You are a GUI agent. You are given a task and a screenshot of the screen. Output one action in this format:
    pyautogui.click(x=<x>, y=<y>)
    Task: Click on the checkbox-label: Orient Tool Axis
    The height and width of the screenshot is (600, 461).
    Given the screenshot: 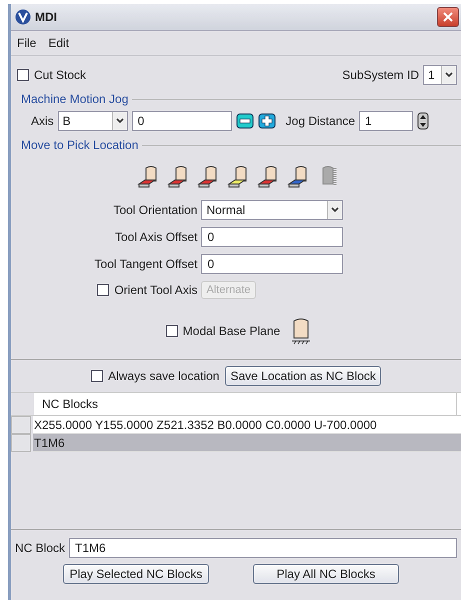 What is the action you would take?
    pyautogui.click(x=156, y=290)
    